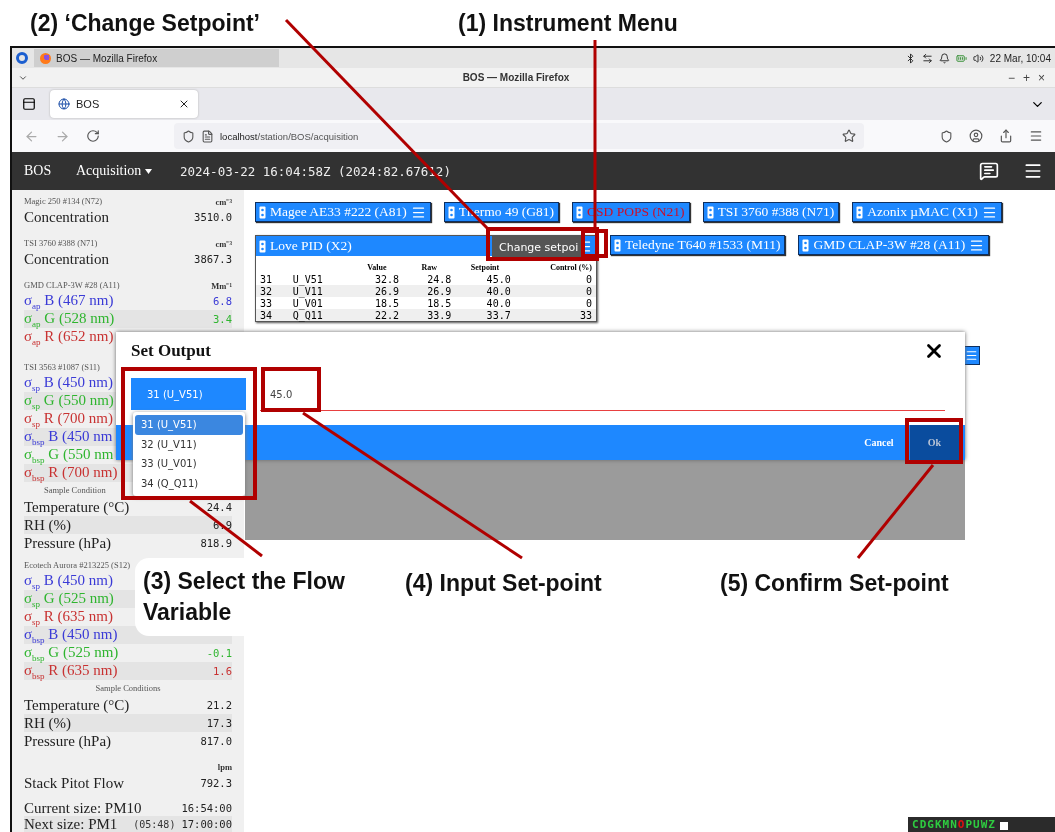  I want to click on tooltip: Change setpoi, so click(537, 247).